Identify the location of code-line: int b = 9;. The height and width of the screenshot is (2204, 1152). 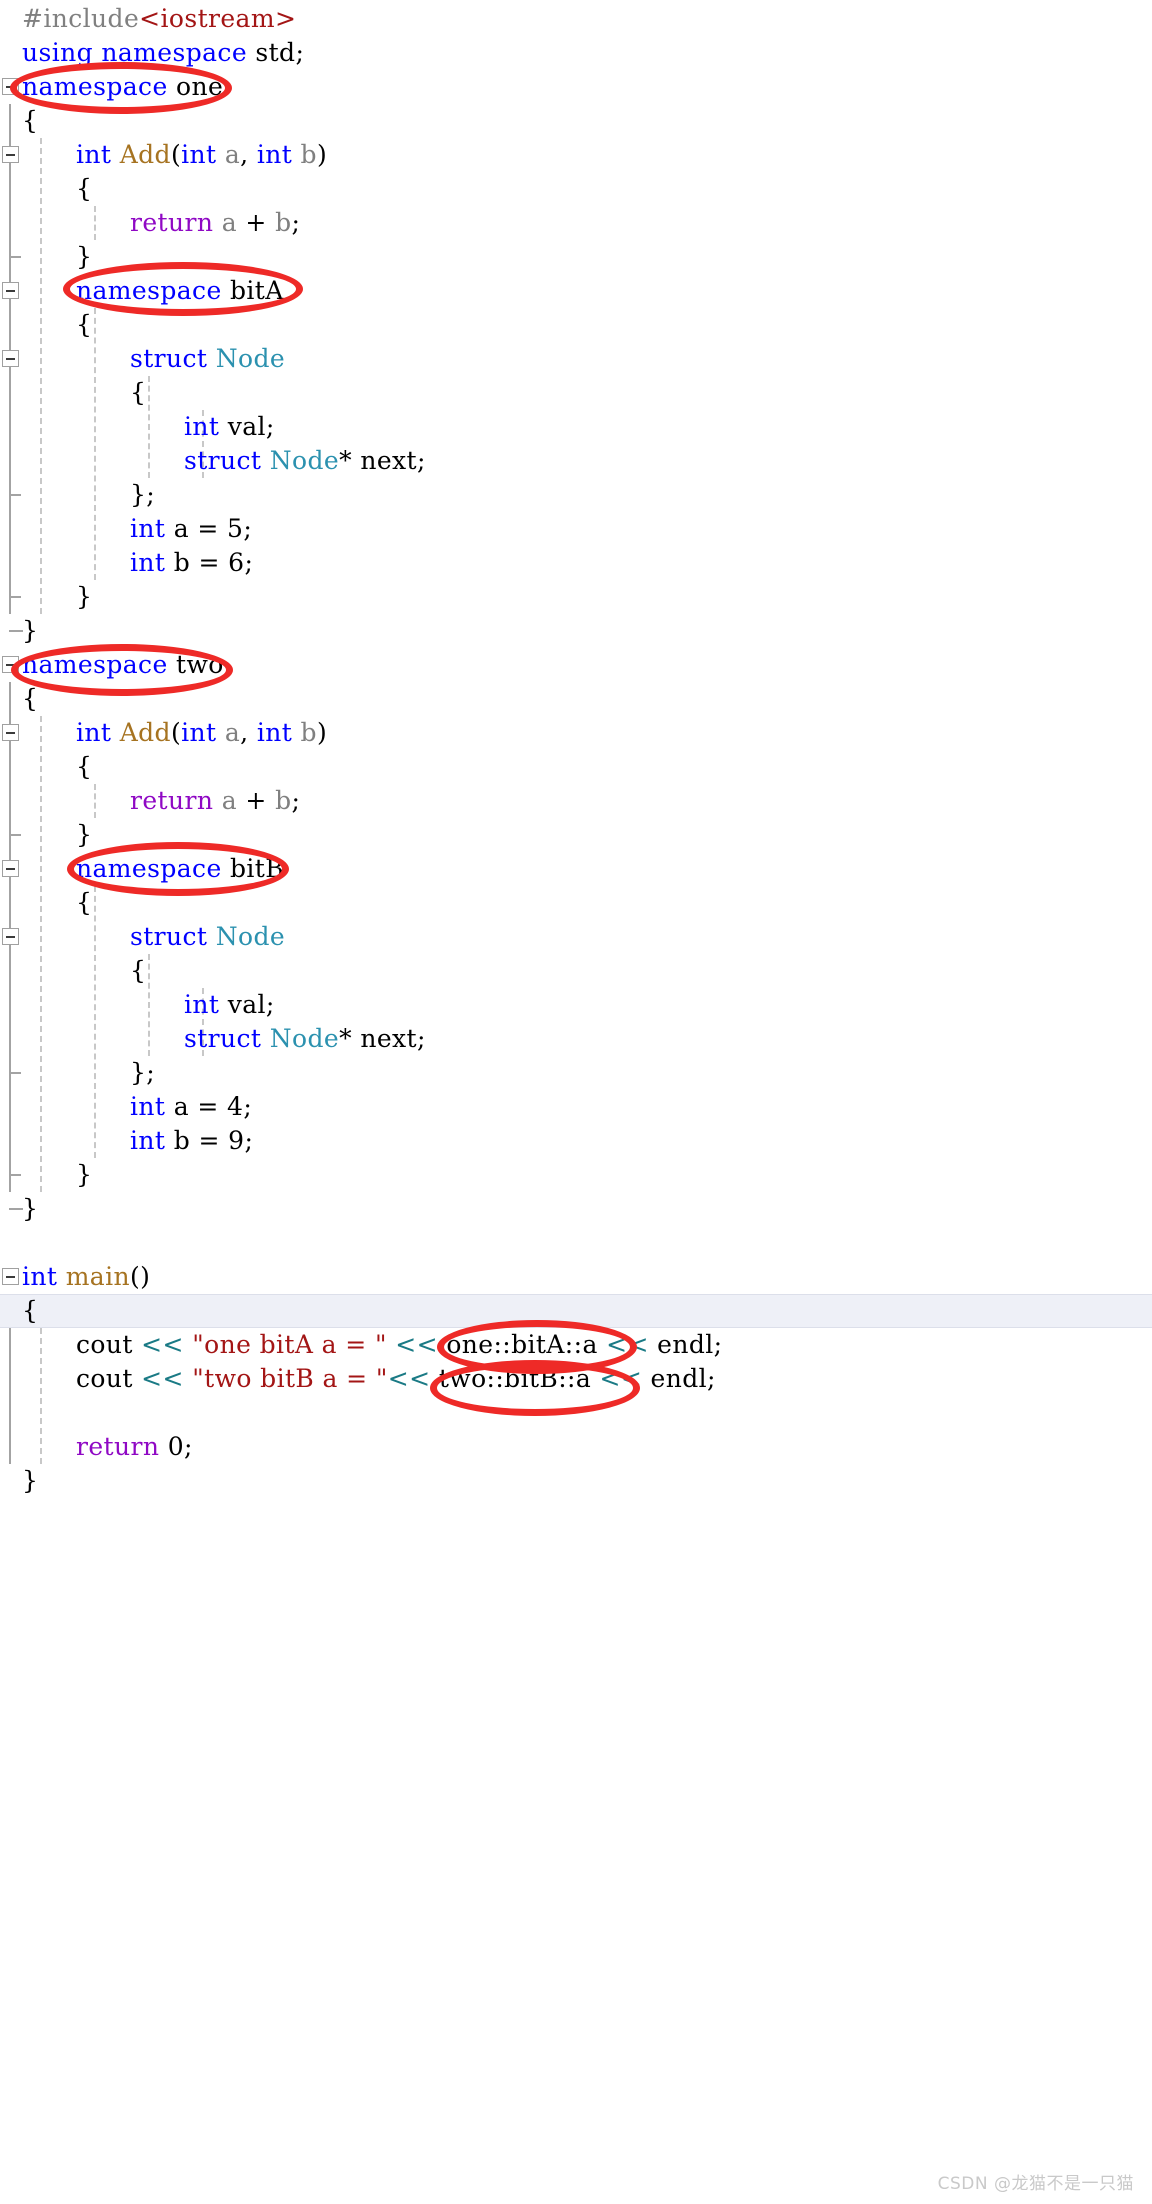
(576, 1141).